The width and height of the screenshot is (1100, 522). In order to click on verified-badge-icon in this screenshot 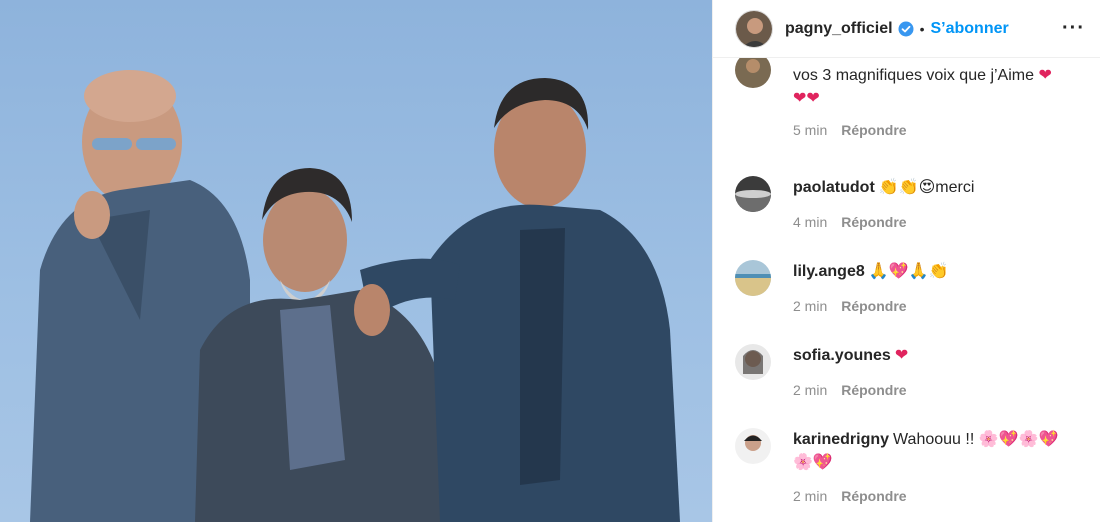, I will do `click(906, 29)`.